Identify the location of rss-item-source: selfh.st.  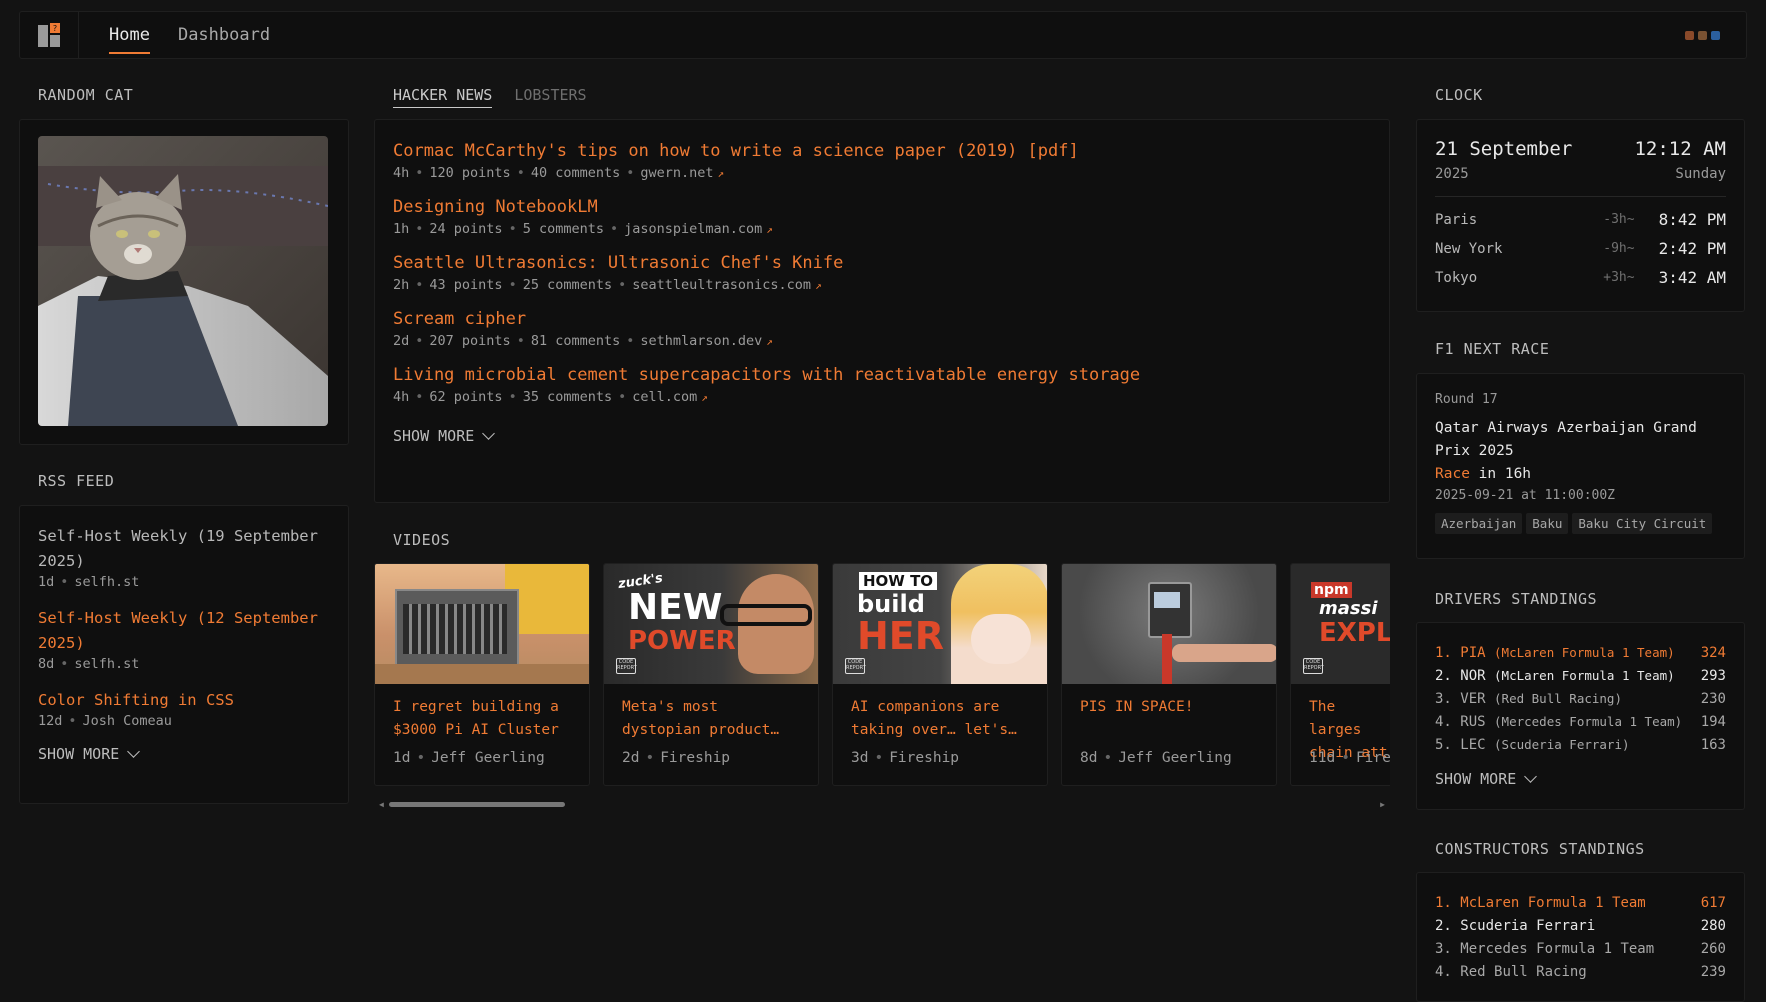
(107, 582).